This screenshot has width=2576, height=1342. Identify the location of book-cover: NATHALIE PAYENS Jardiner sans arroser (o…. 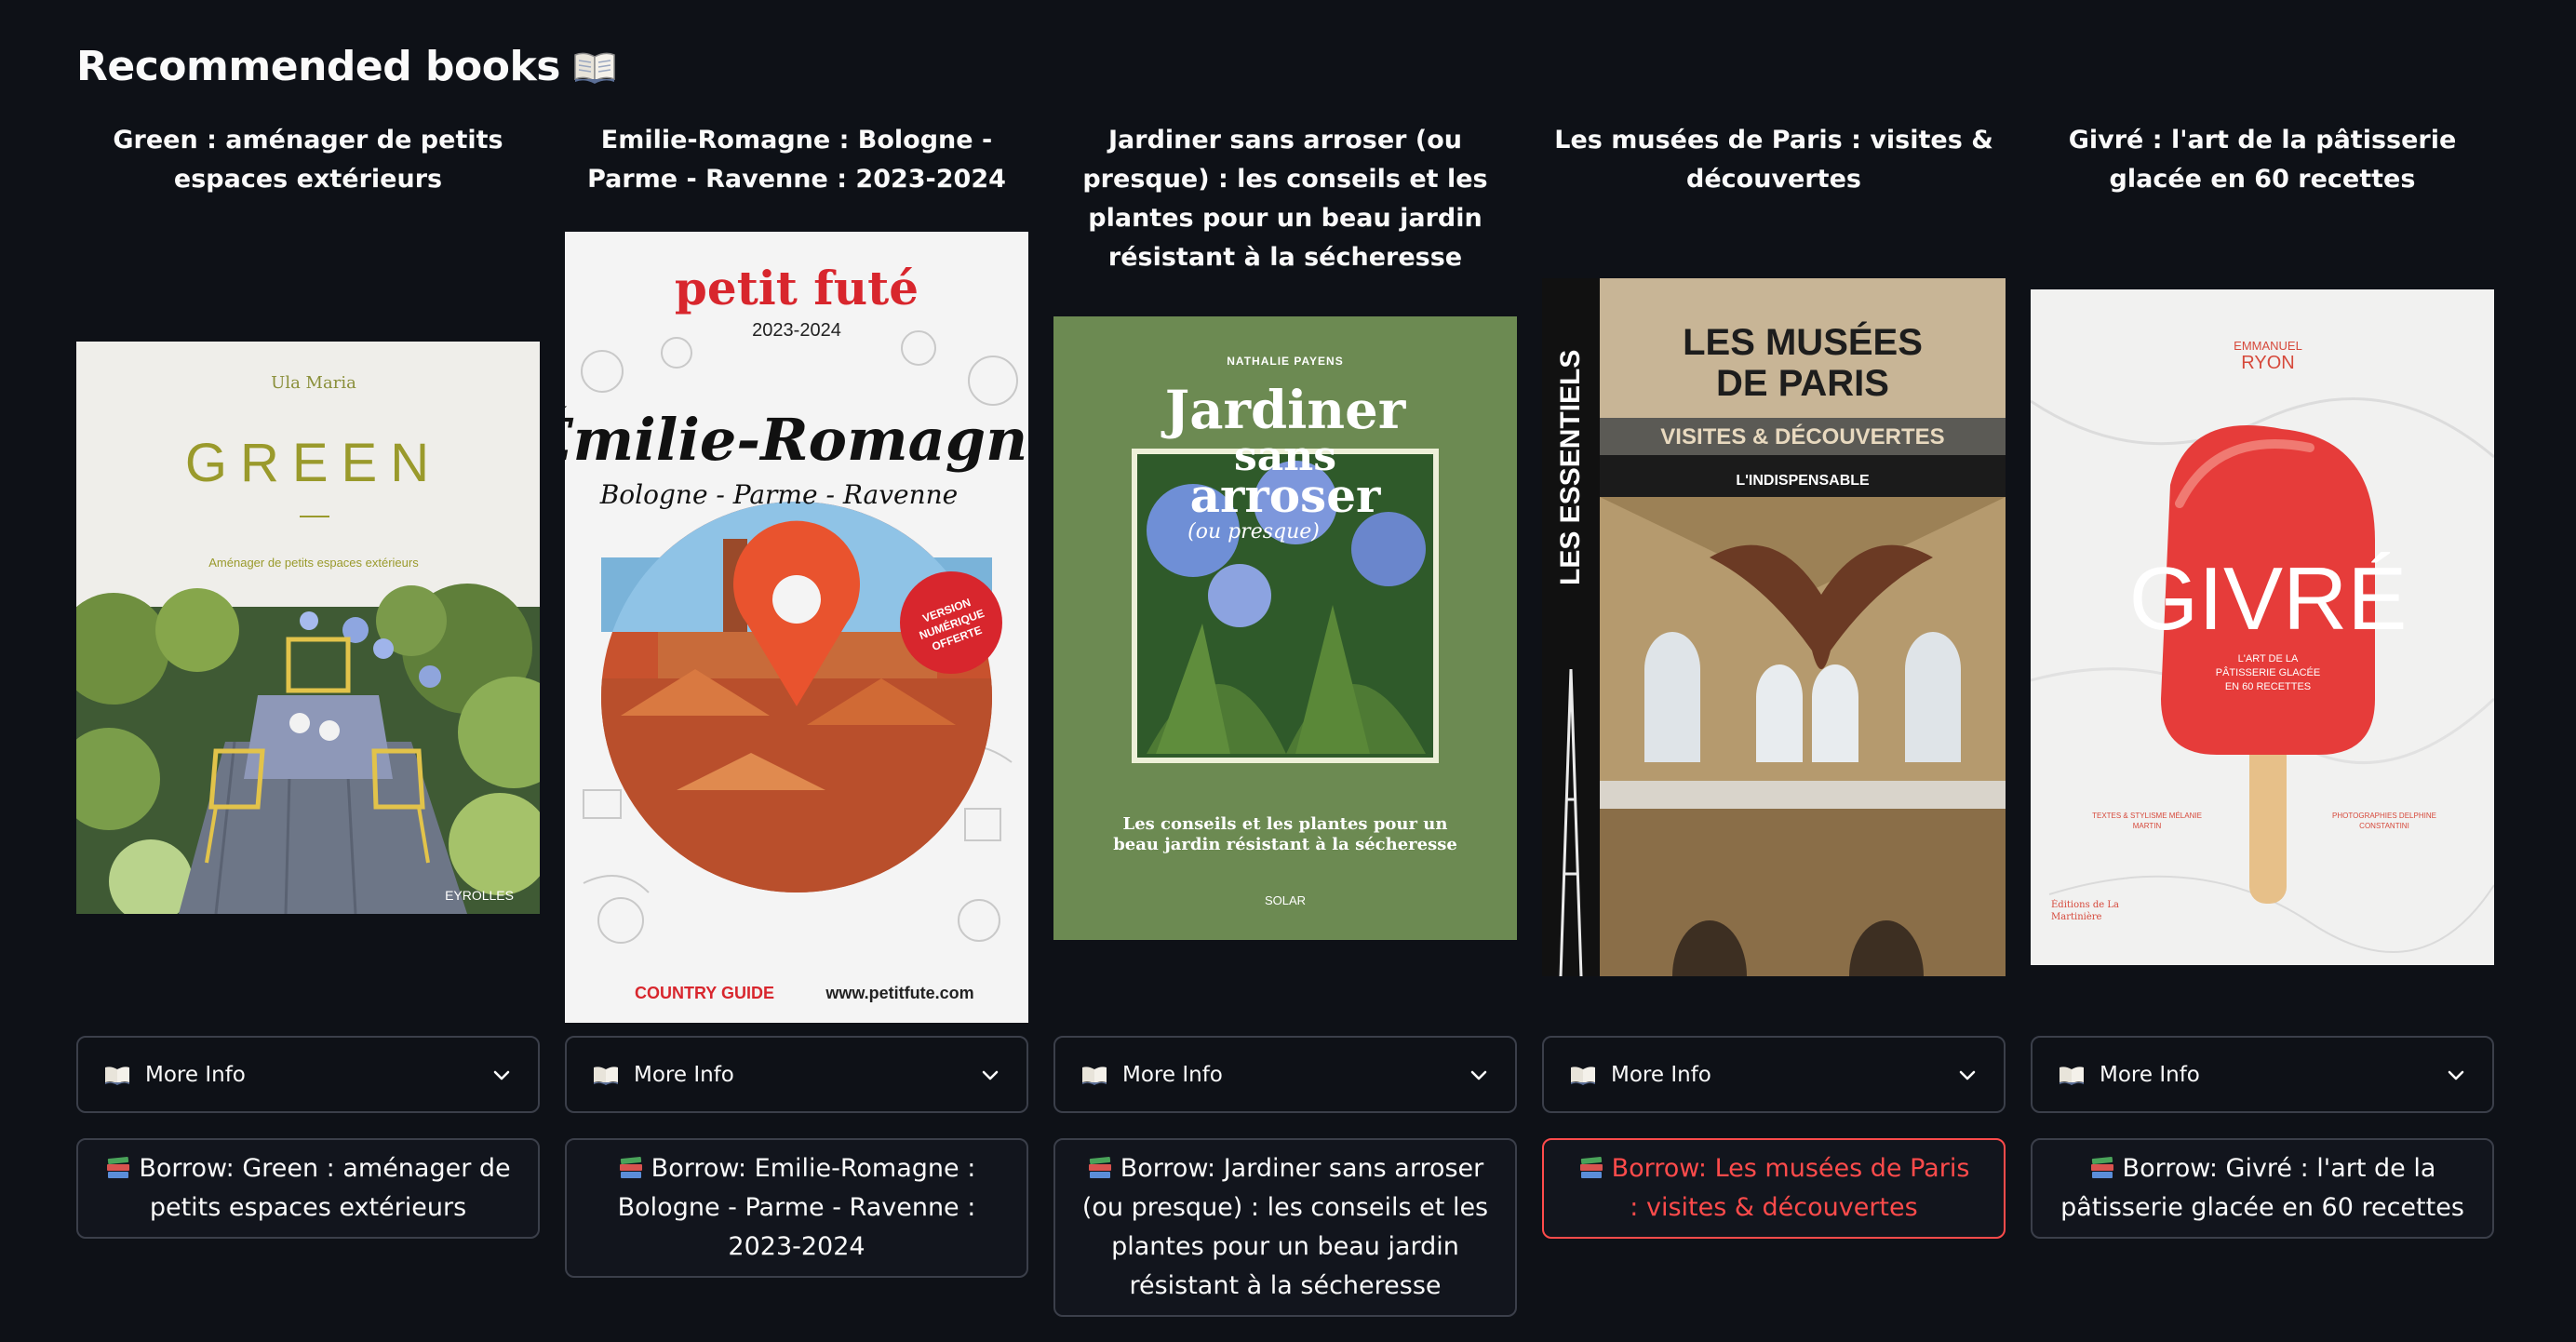
(1285, 628).